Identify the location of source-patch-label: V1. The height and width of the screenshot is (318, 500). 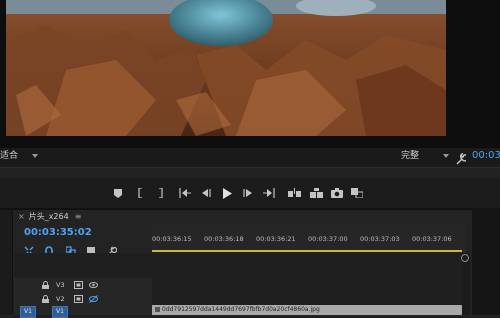
(28, 311).